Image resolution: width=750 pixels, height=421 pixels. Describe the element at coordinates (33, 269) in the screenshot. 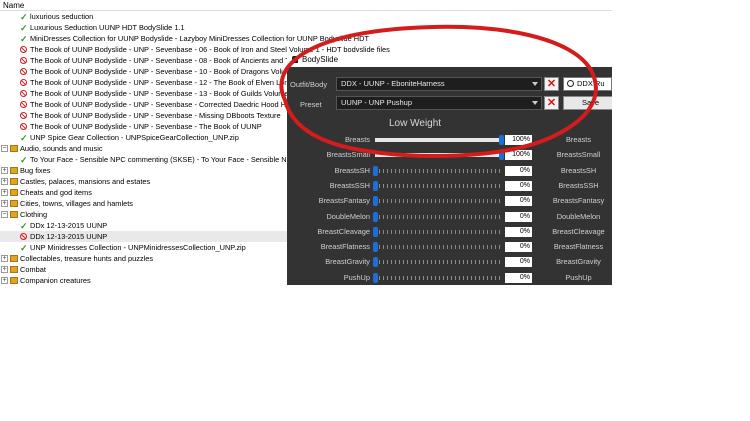

I see `row-label: Combat` at that location.